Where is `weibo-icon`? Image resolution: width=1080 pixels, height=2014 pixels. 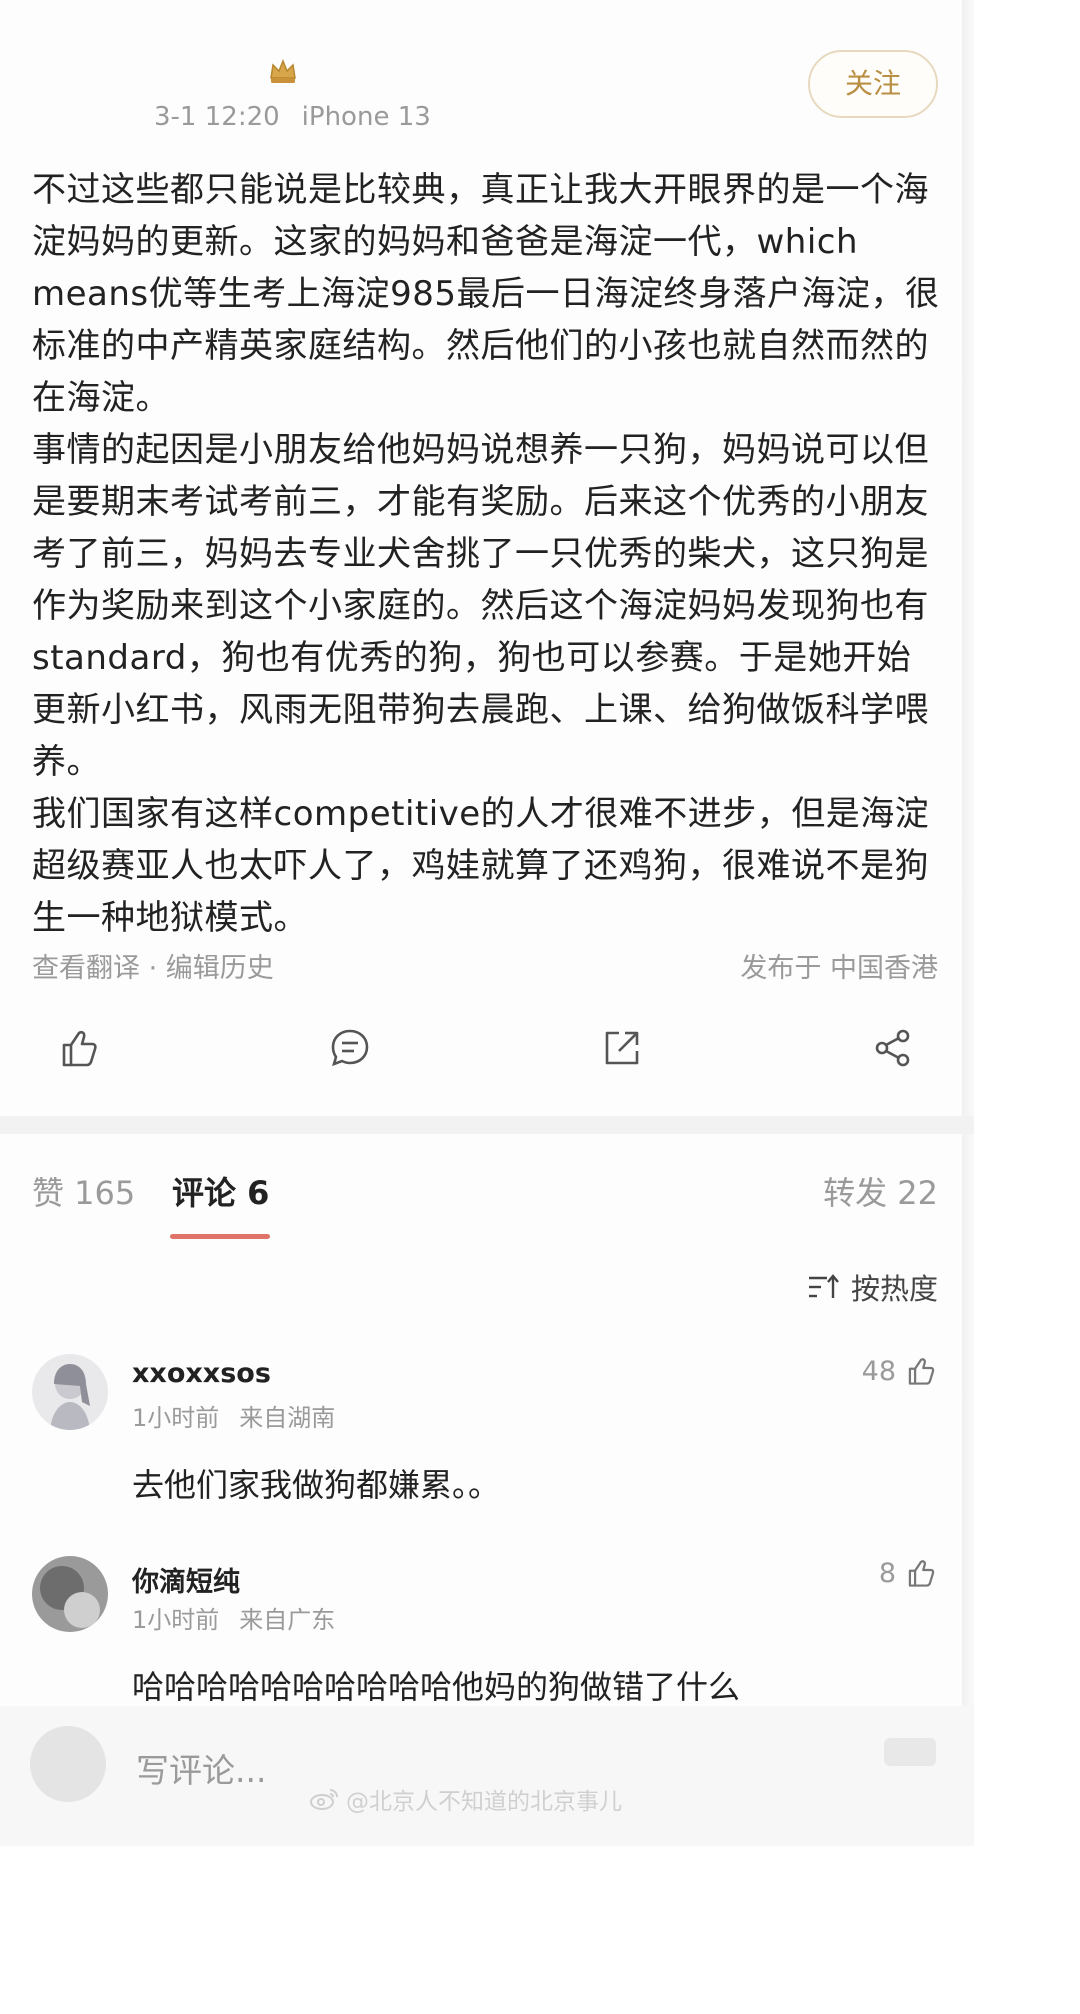
weibo-icon is located at coordinates (324, 1799).